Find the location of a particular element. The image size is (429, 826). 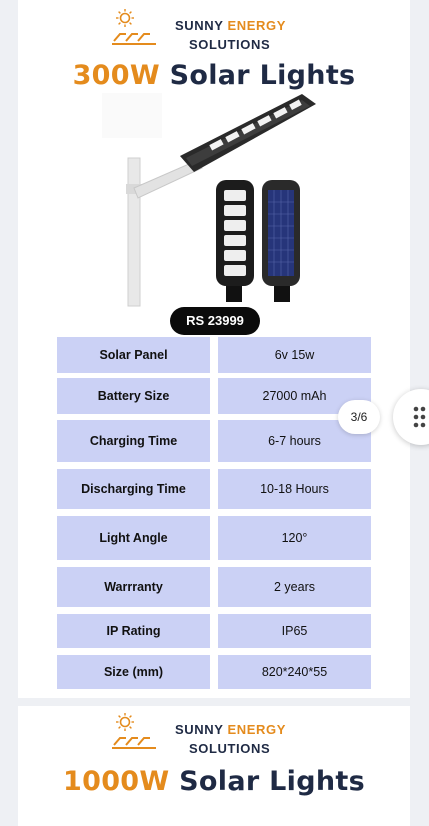

spec-label: IP Rating is located at coordinates (133, 631).